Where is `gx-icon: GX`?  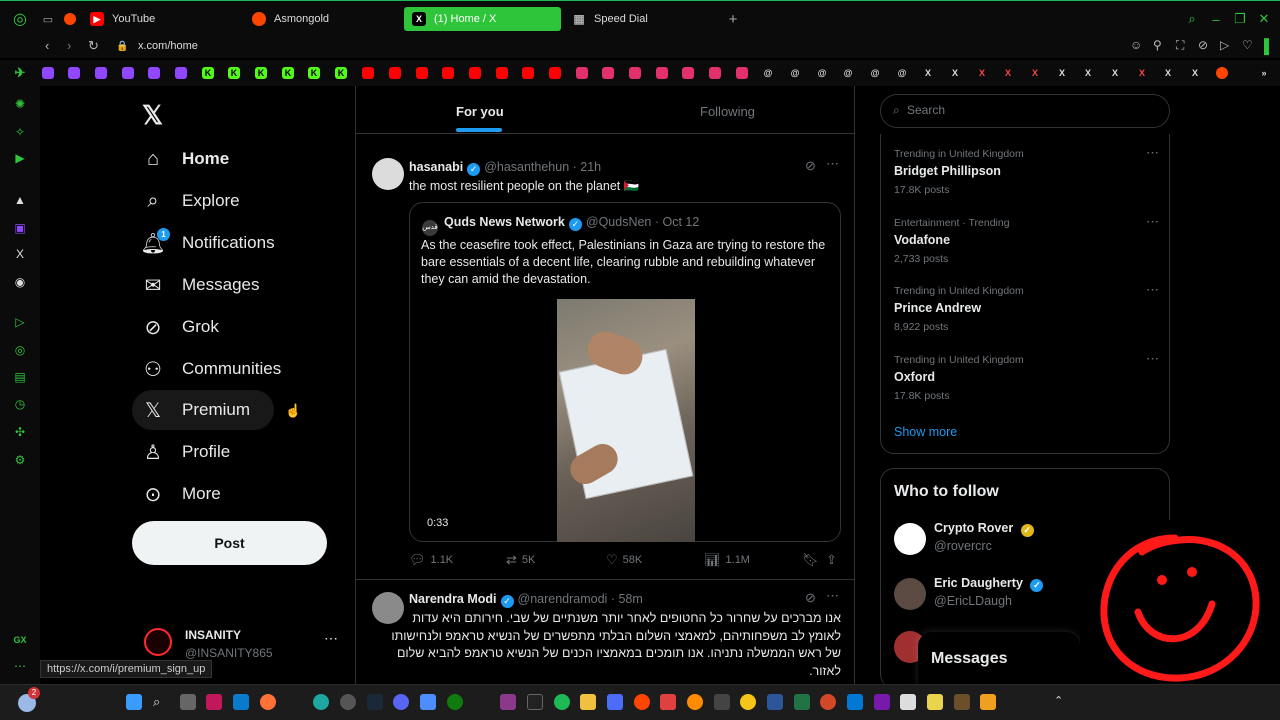 gx-icon: GX is located at coordinates (20, 640).